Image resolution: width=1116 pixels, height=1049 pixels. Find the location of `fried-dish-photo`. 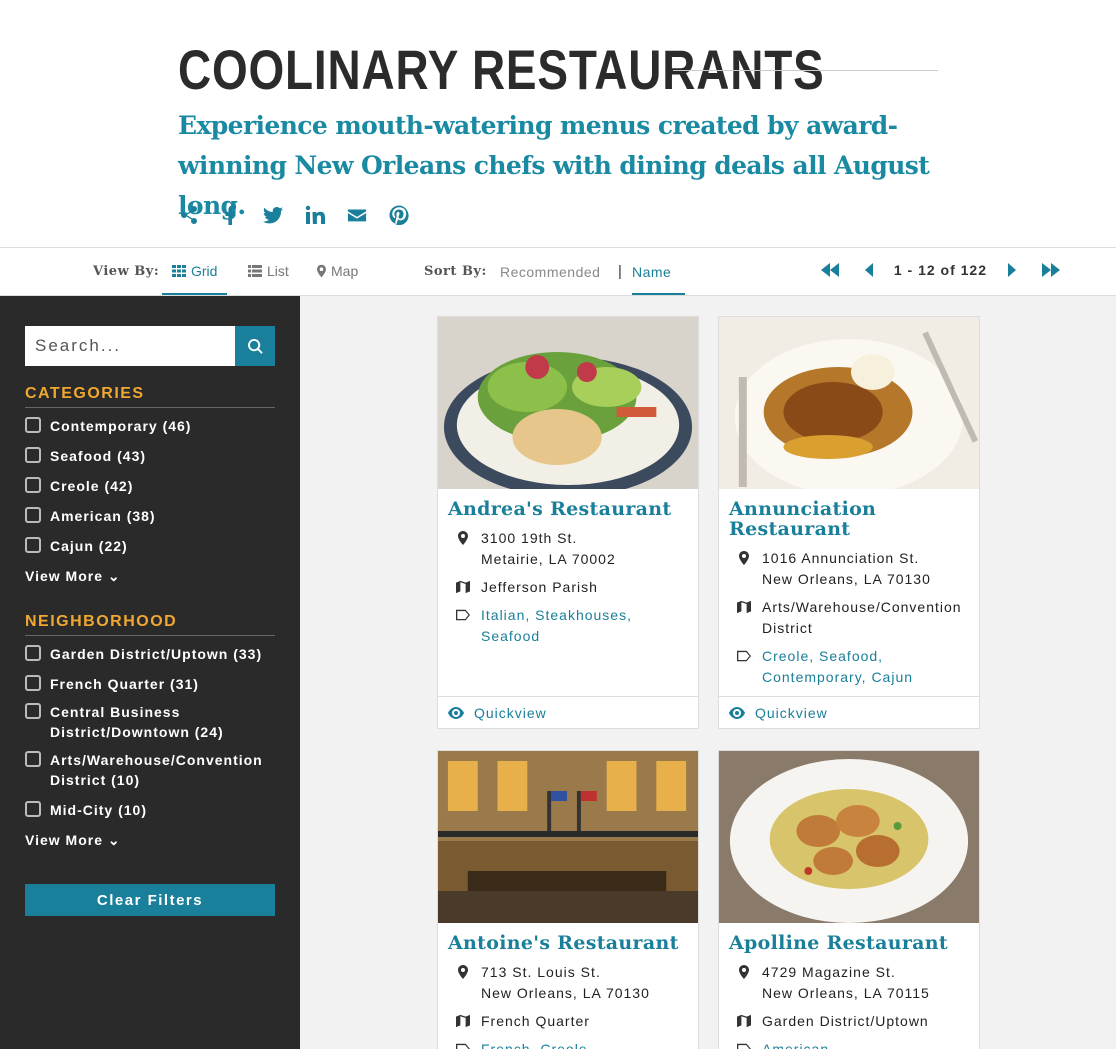

fried-dish-photo is located at coordinates (849, 403).